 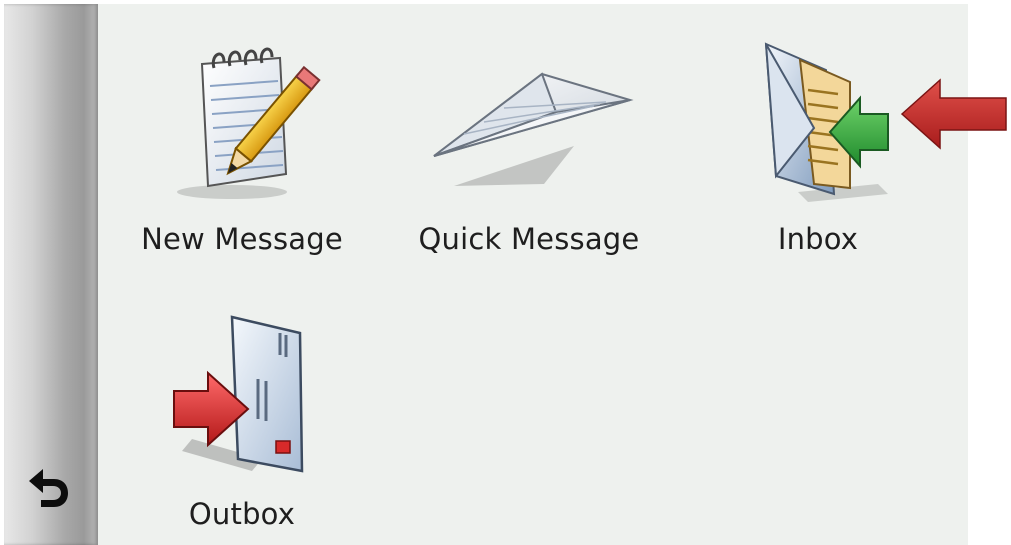 I want to click on tile-new-message: New Message, so click(x=242, y=145).